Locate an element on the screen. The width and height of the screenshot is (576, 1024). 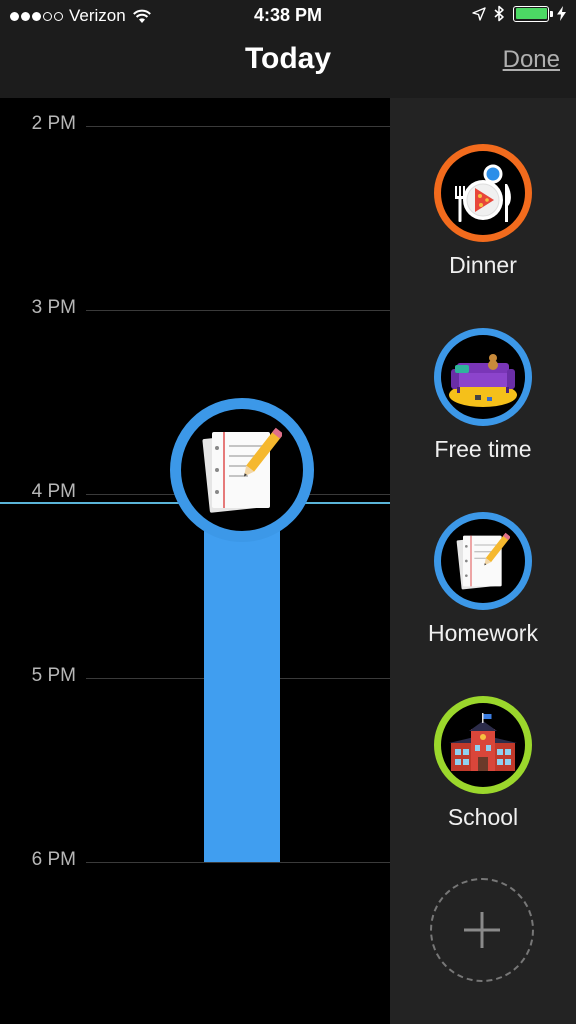
hour-row-6pm: 6 PM is located at coordinates (195, 859).